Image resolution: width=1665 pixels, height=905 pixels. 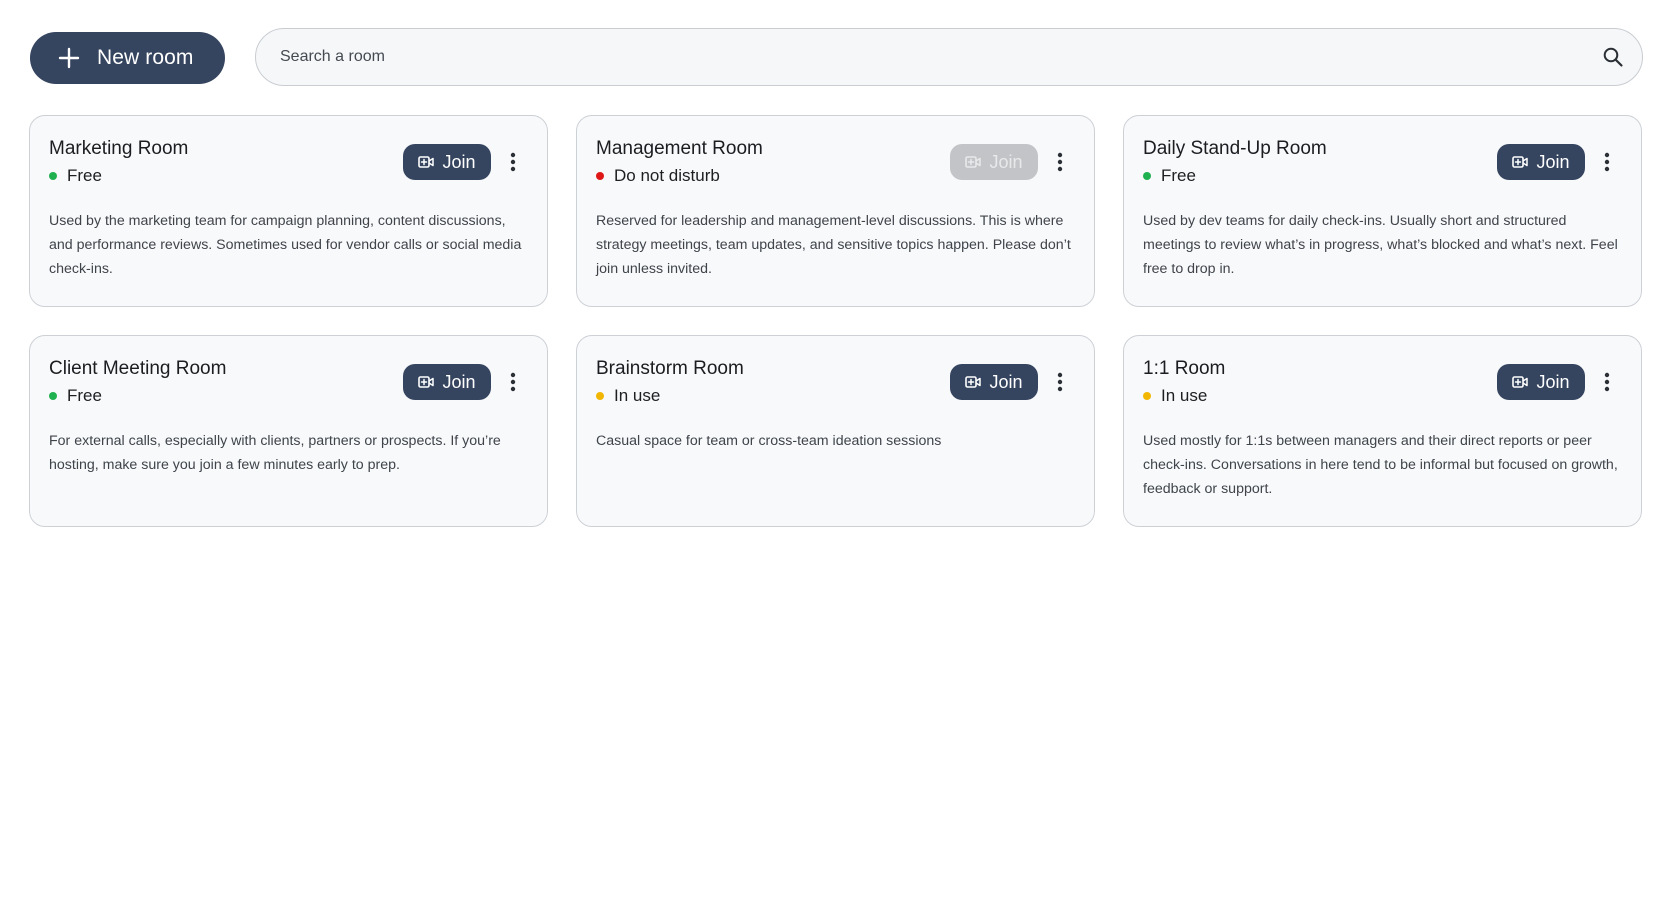 I want to click on search-icon, so click(x=1613, y=57).